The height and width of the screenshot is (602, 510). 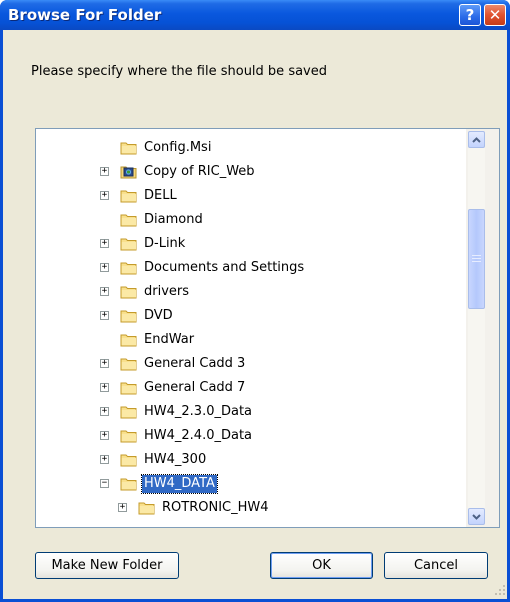 I want to click on collapse-icon: −, so click(x=104, y=483).